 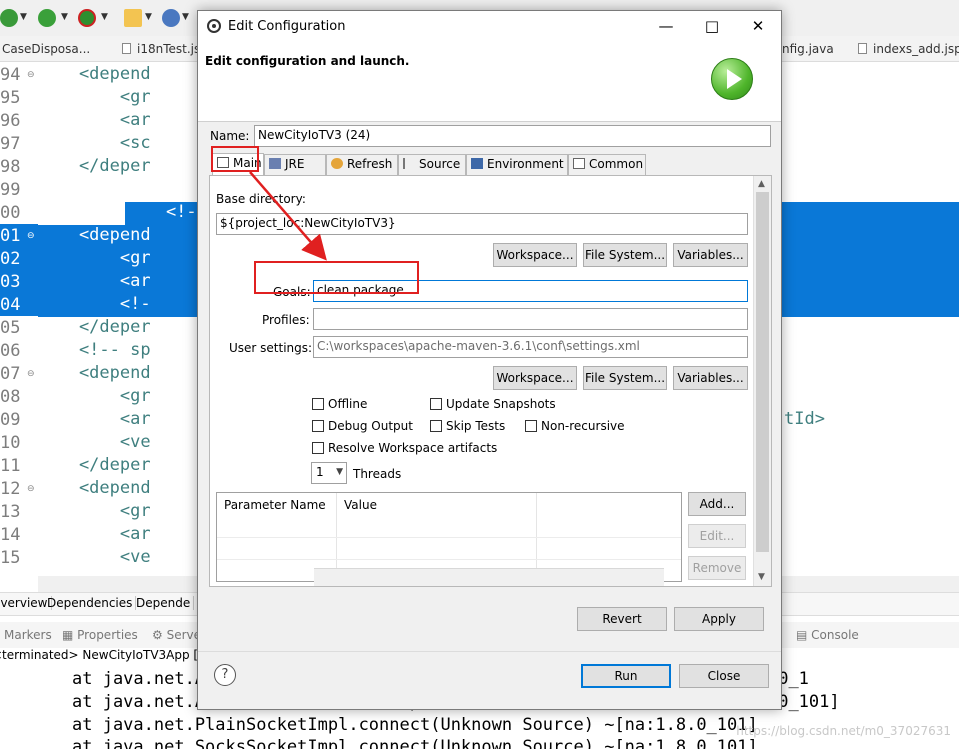 What do you see at coordinates (171, 18) in the screenshot?
I see `web-browser-icon` at bounding box center [171, 18].